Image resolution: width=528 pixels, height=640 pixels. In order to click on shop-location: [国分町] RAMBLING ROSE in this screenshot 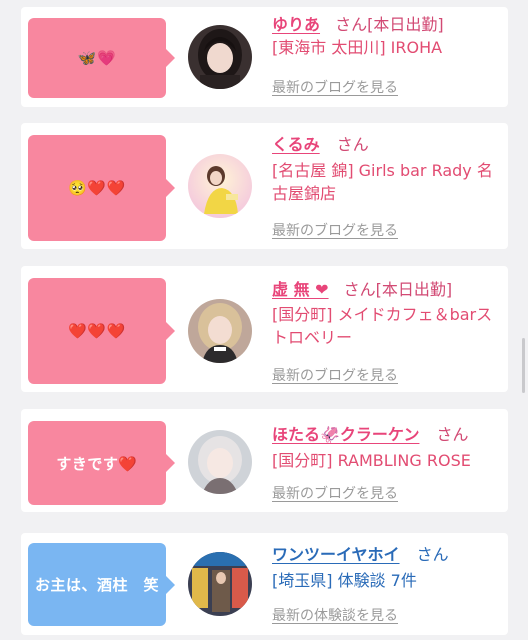, I will do `click(371, 460)`.